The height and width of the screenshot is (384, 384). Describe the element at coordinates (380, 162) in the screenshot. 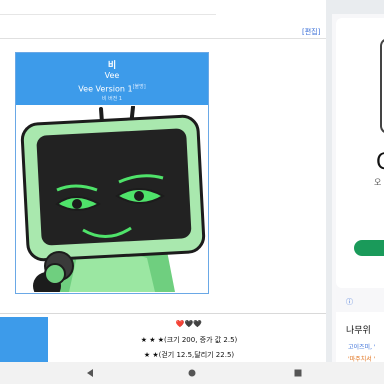

I see `ad-title: C` at that location.